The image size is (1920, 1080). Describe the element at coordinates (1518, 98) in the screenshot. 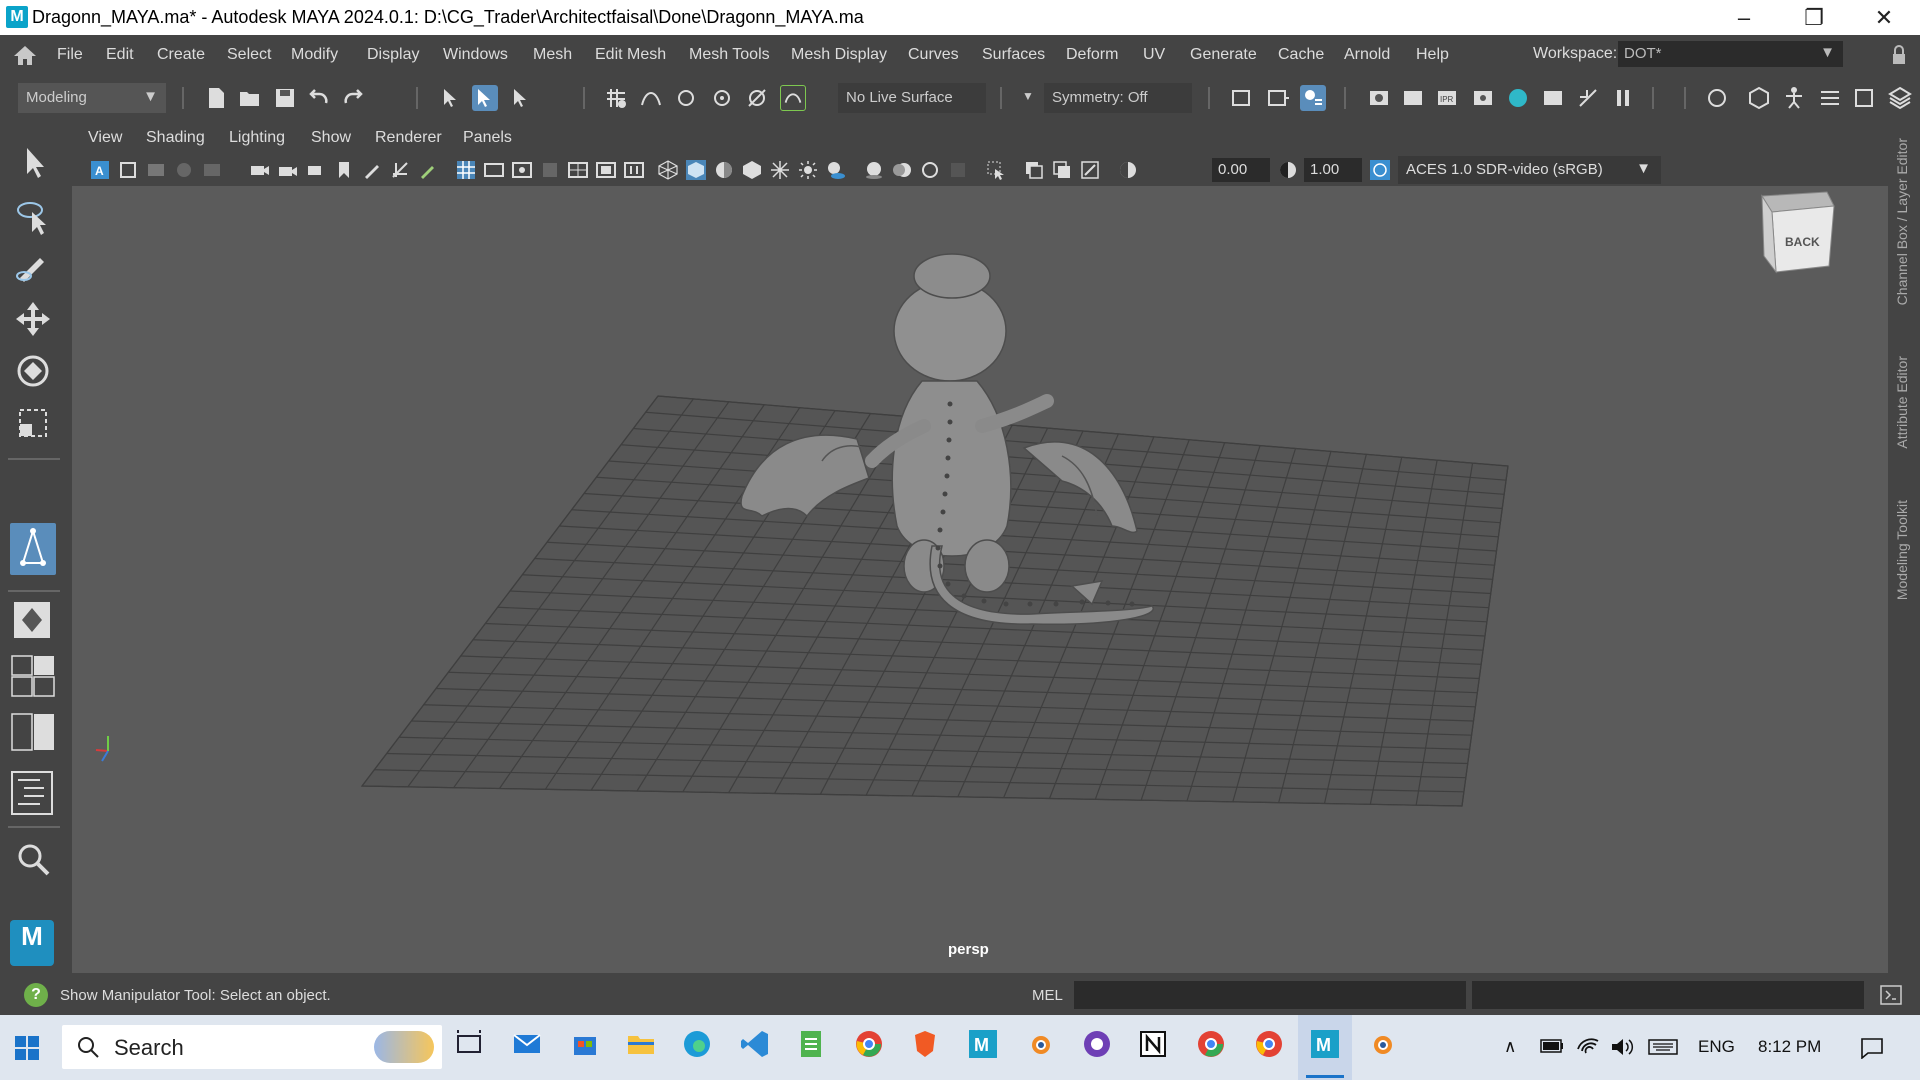

I see `hypershade-icon` at that location.